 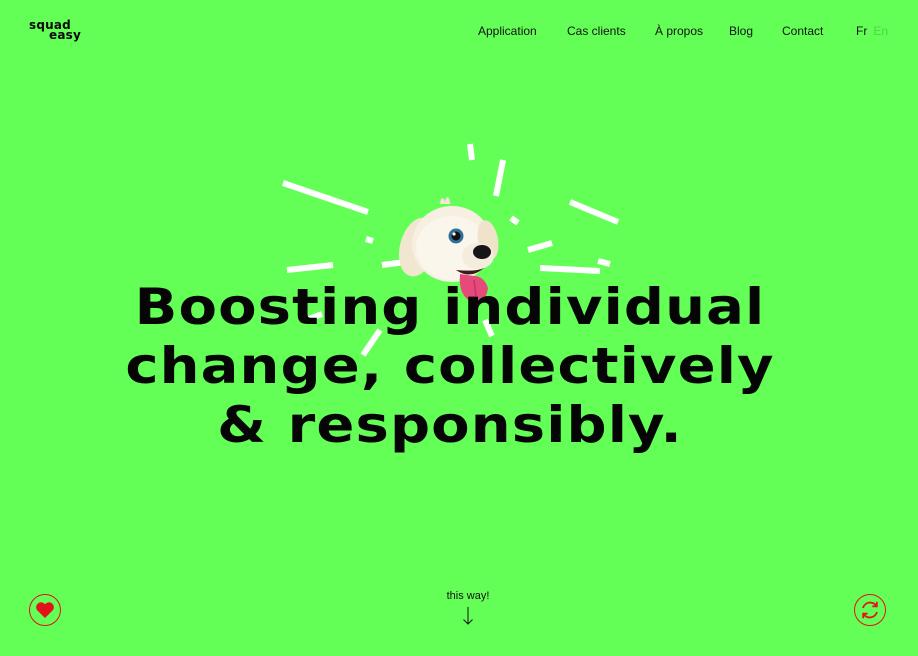 I want to click on hero-headline-line2: change, collectively, so click(x=450, y=366).